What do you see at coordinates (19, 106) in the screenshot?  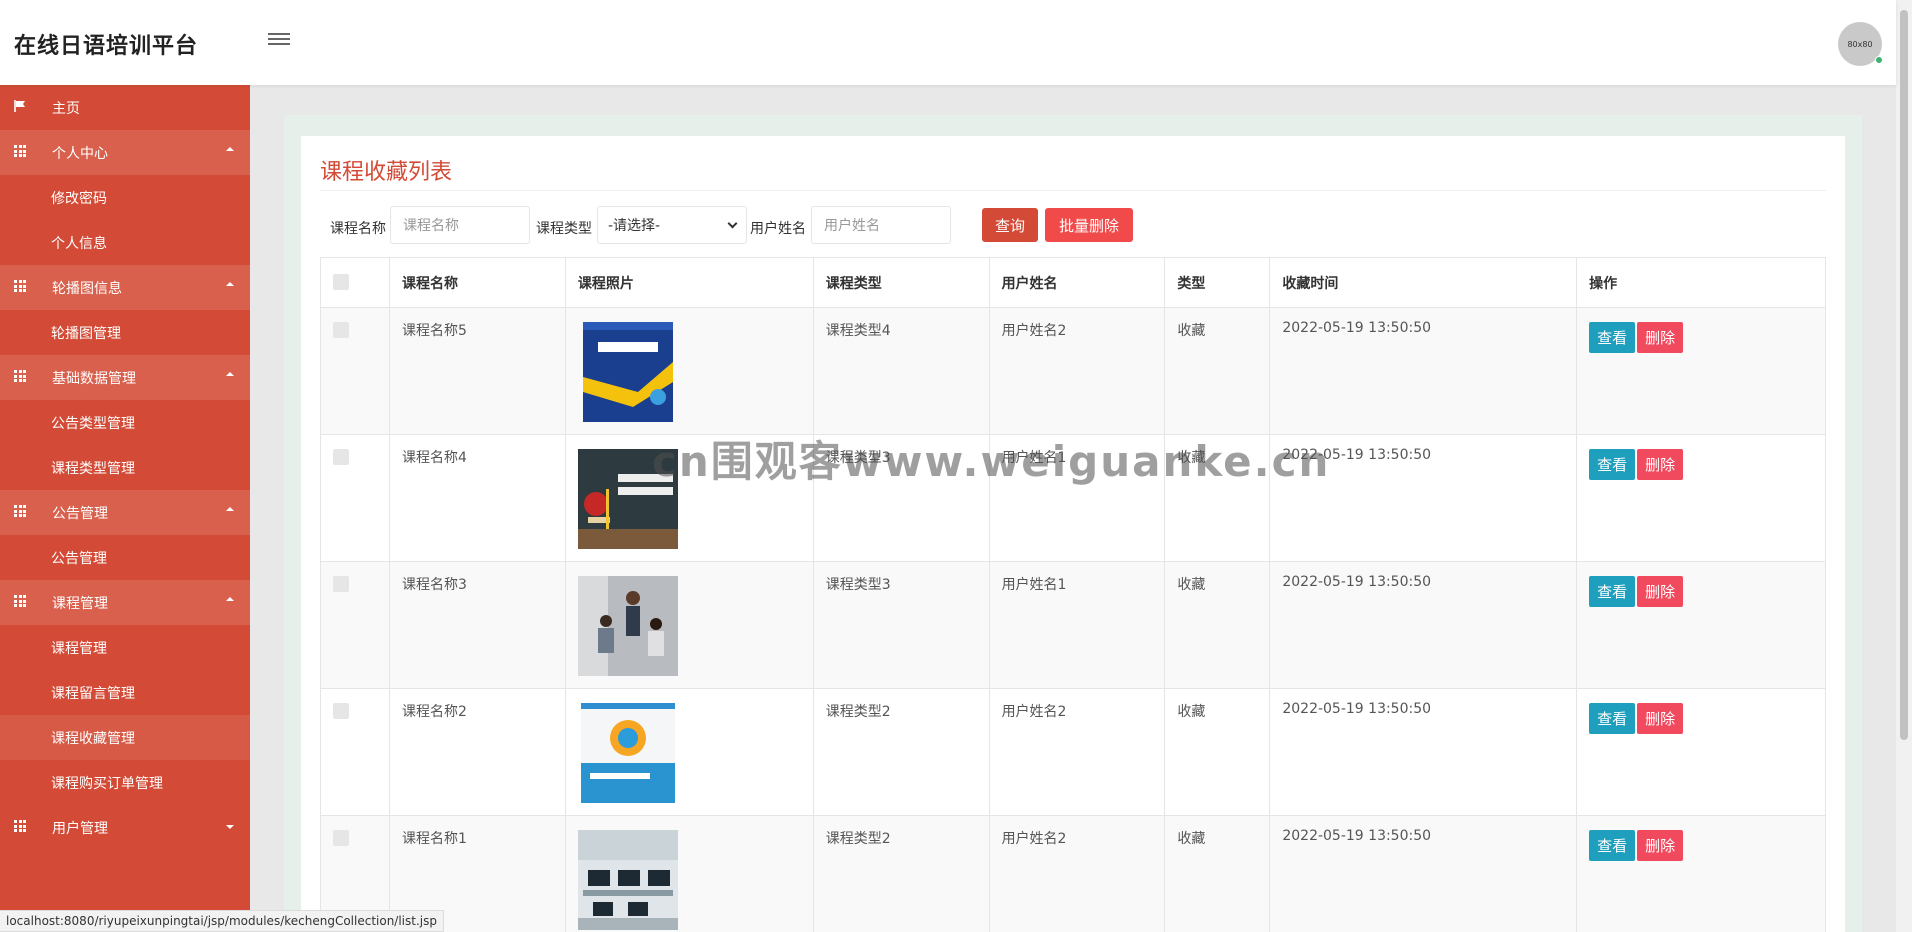 I see `flag-icon` at bounding box center [19, 106].